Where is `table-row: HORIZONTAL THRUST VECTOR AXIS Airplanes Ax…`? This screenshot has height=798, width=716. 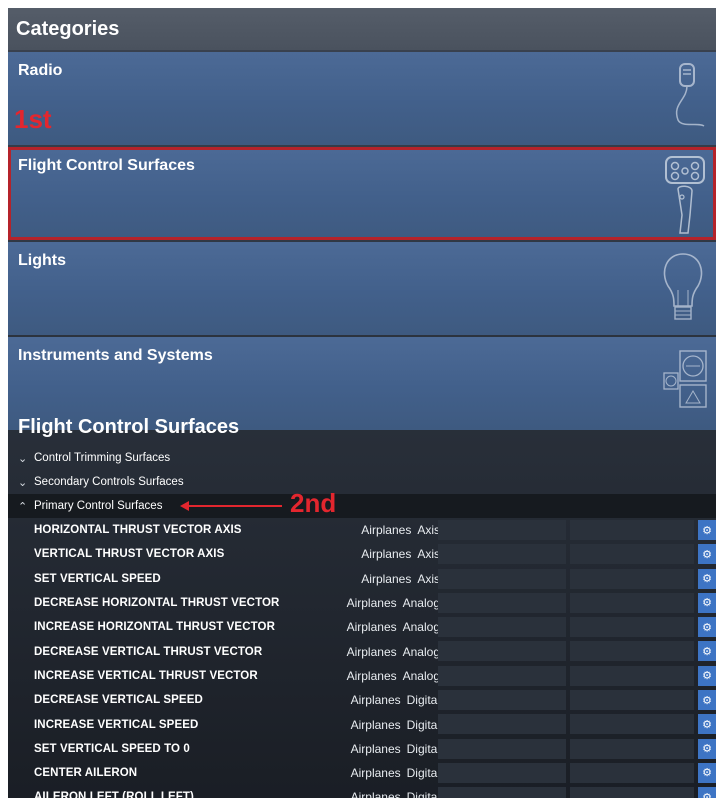
table-row: HORIZONTAL THRUST VECTOR AXIS Airplanes Ax… is located at coordinates (362, 530).